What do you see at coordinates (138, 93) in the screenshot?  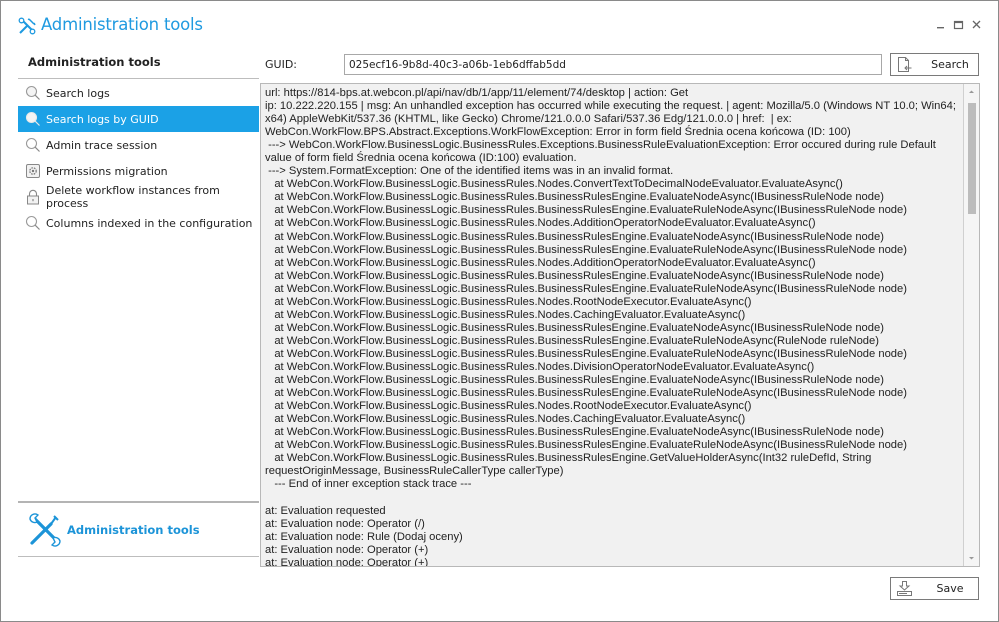 I see `sidebar-item-search-logs: Search logs` at bounding box center [138, 93].